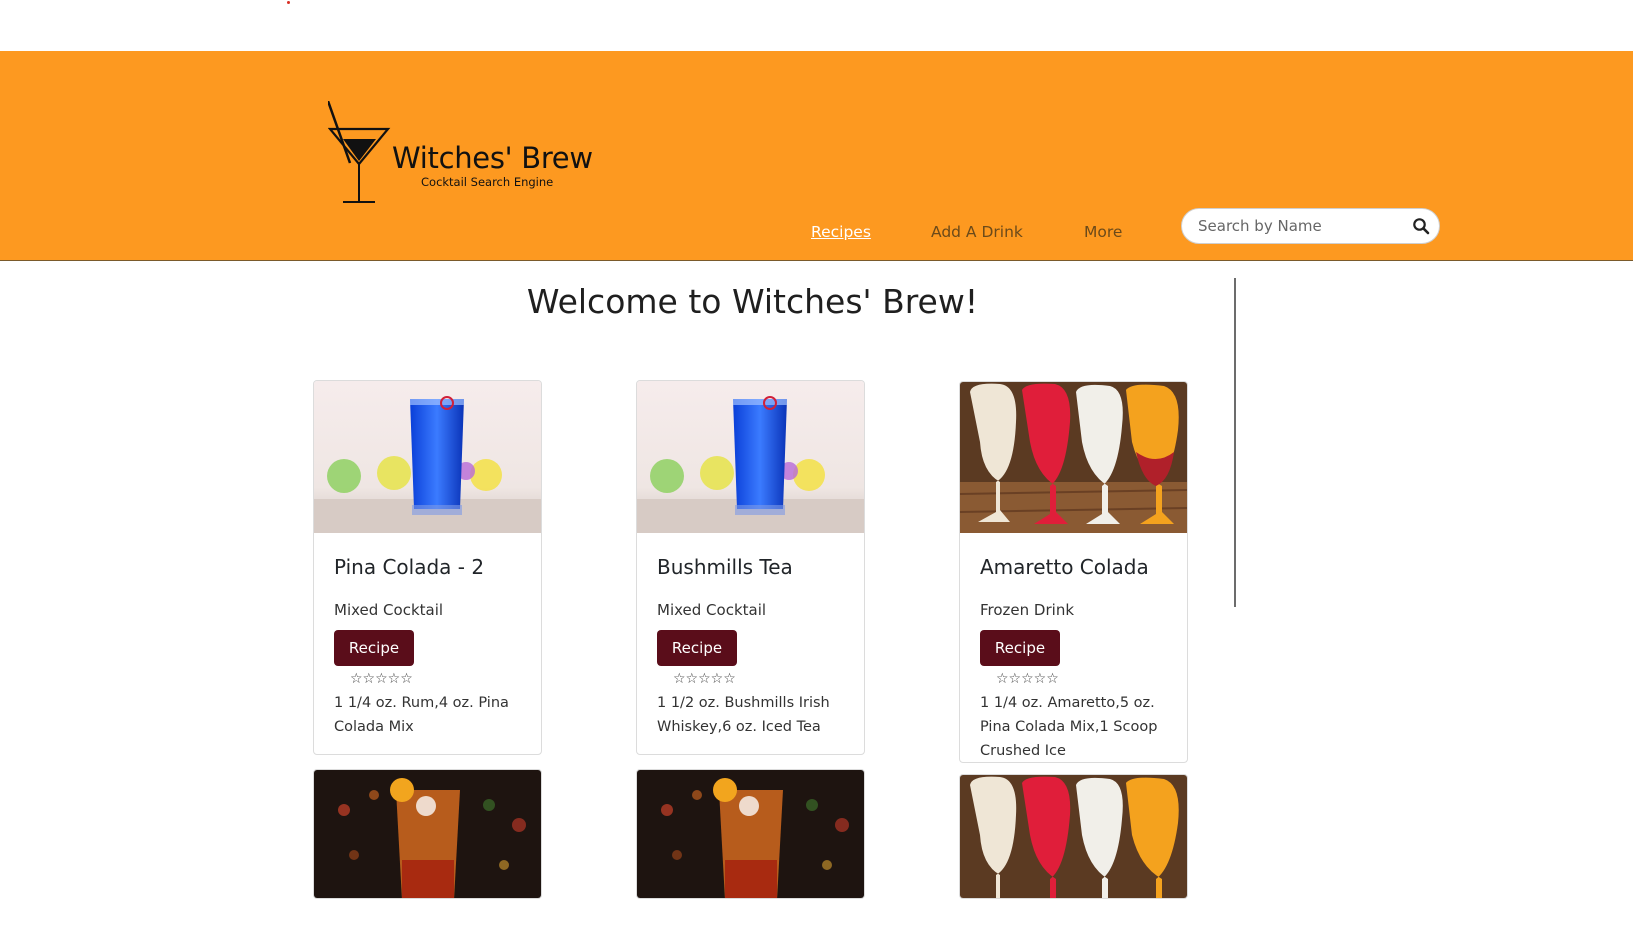 The width and height of the screenshot is (1633, 933). Describe the element at coordinates (977, 232) in the screenshot. I see `nav-add-a-drink: Add A Drink` at that location.